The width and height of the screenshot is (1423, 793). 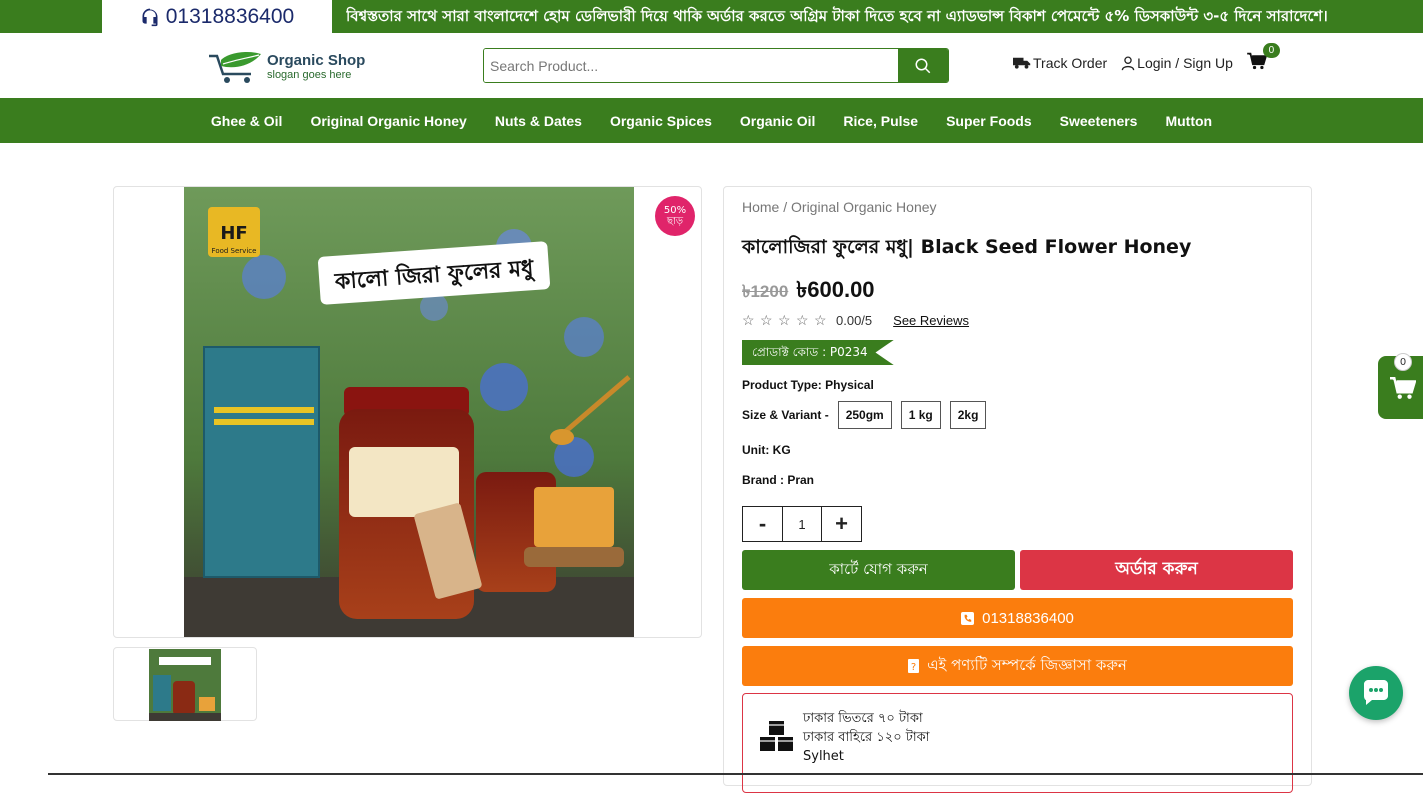 What do you see at coordinates (823, 756) in the screenshot?
I see `delivery-city: Sylhet` at bounding box center [823, 756].